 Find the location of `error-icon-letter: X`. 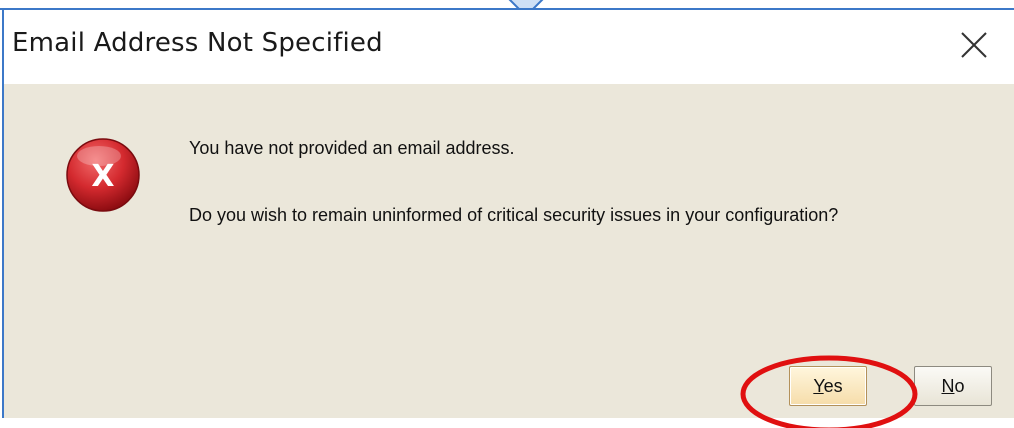

error-icon-letter: X is located at coordinates (102, 176).